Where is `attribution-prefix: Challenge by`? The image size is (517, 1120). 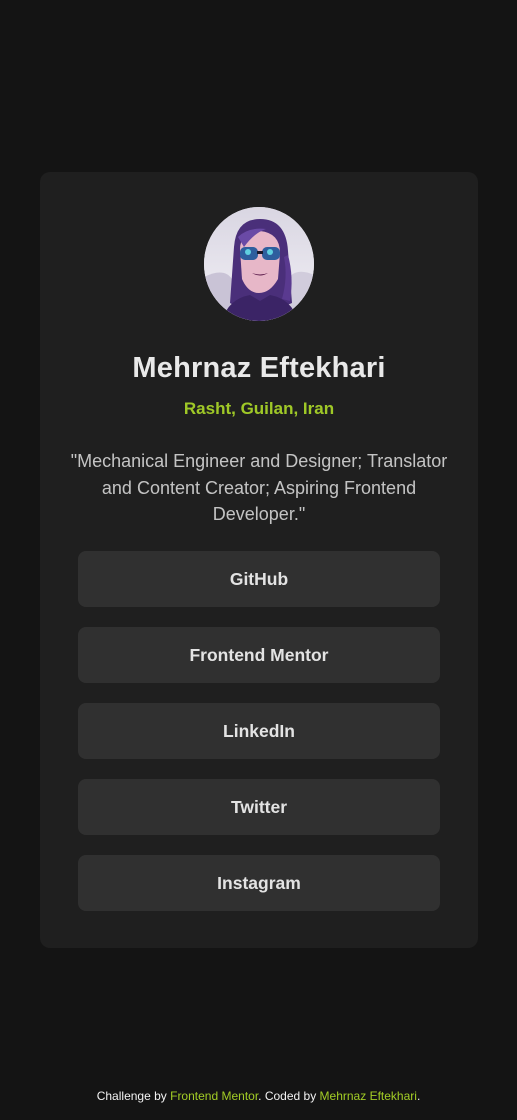
attribution-prefix: Challenge by is located at coordinates (133, 1096).